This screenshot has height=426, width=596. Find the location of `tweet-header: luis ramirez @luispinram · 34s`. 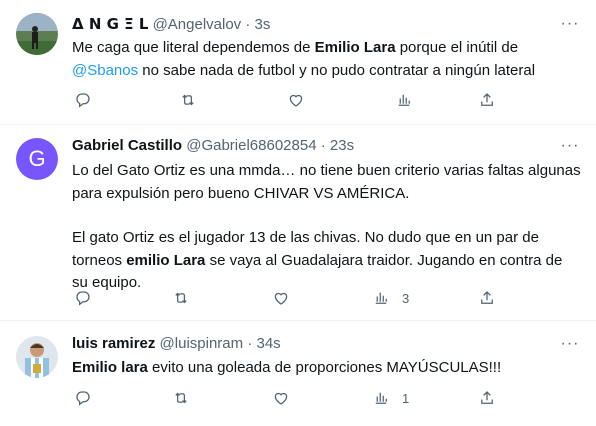

tweet-header: luis ramirez @luispinram · 34s is located at coordinates (176, 344).